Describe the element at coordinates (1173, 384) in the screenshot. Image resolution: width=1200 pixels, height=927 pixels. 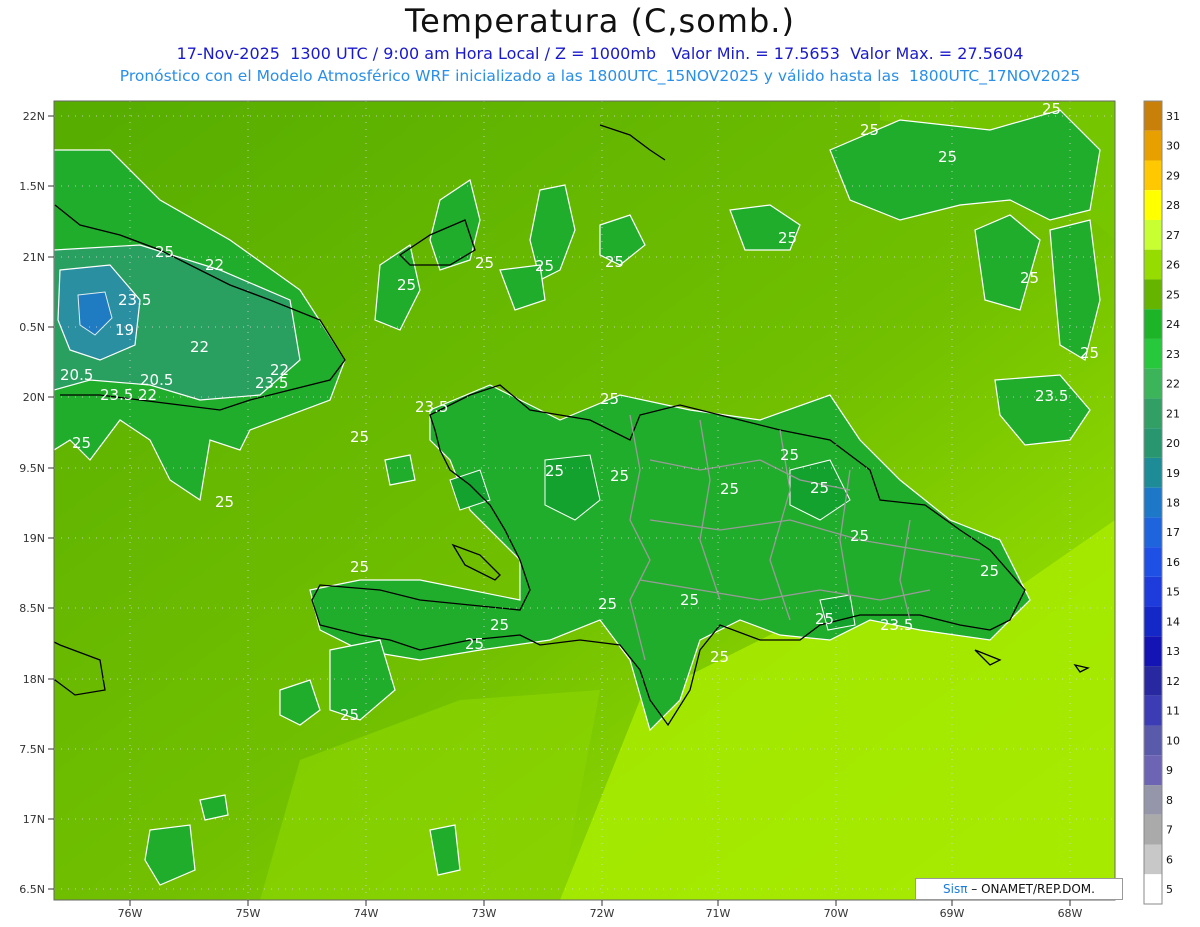
I see `colorbar-label: 22` at that location.